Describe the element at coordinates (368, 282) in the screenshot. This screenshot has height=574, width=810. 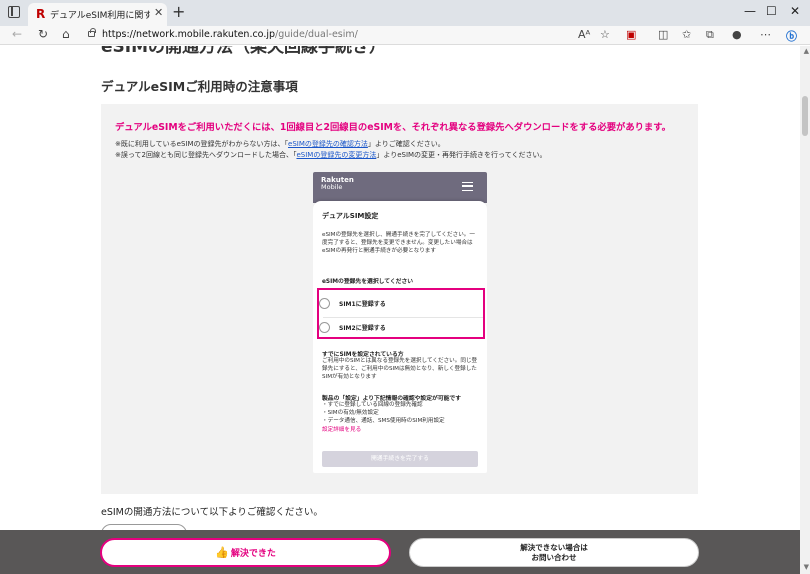
I see `phone-select-label: eSIMの登録先を選択してください` at that location.